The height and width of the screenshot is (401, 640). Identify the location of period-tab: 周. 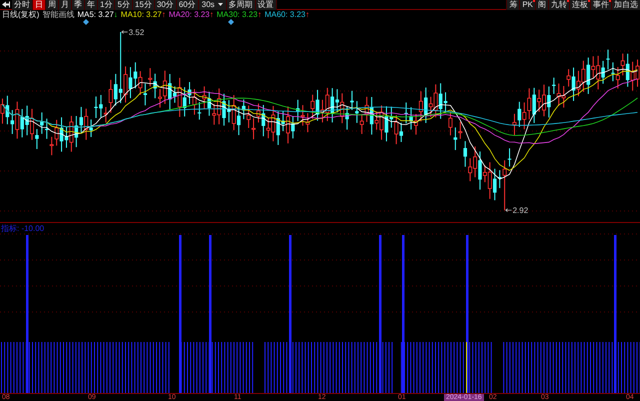
(52, 5).